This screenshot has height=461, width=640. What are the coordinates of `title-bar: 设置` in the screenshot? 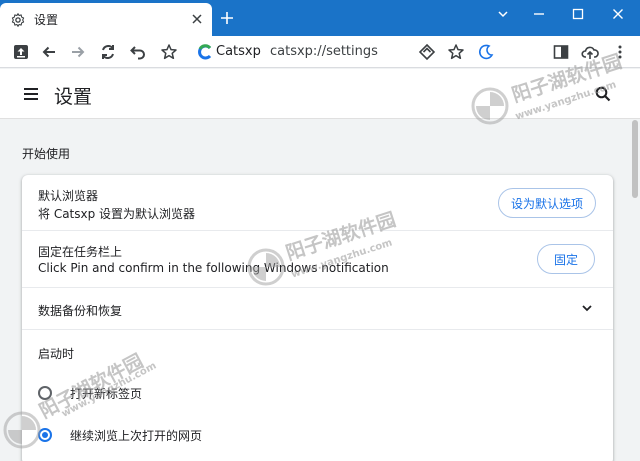 It's located at (320, 18).